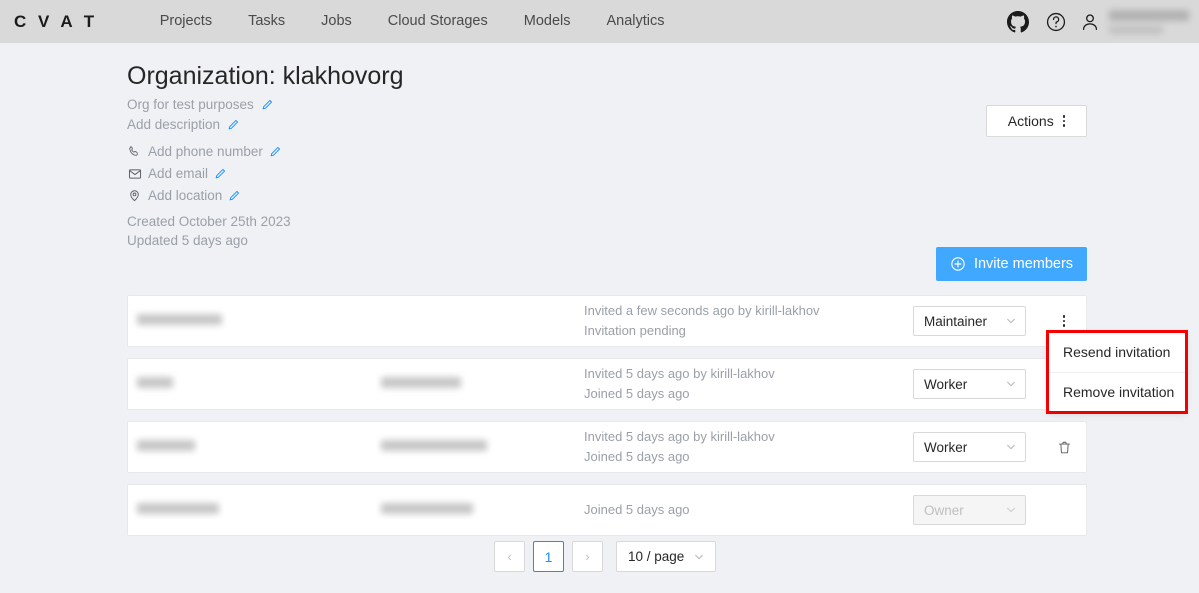 The height and width of the screenshot is (593, 1199). Describe the element at coordinates (605, 556) in the screenshot. I see `pagination: ‹ 1 › 10 / page` at that location.